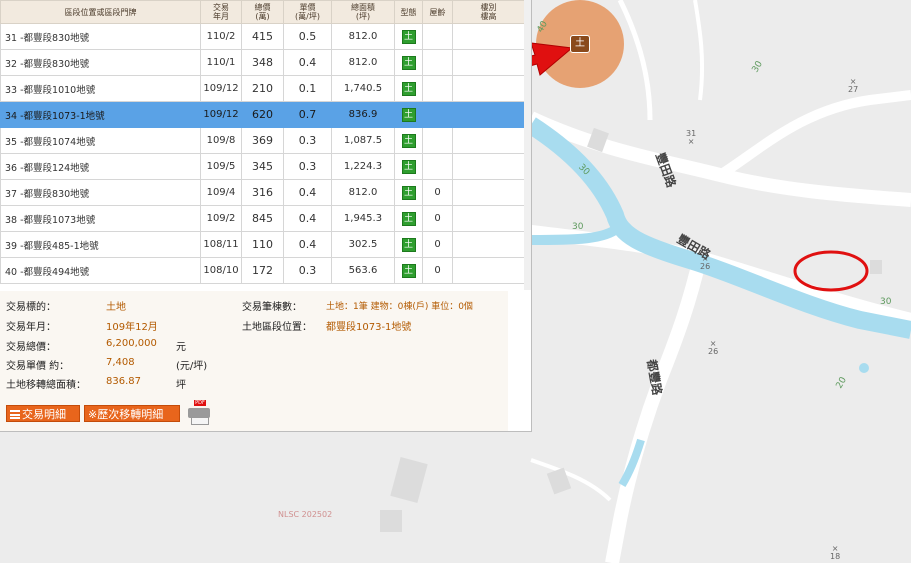 The image size is (911, 563). Describe the element at coordinates (132, 327) in the screenshot. I see `detail-date-value: 109年12月` at that location.